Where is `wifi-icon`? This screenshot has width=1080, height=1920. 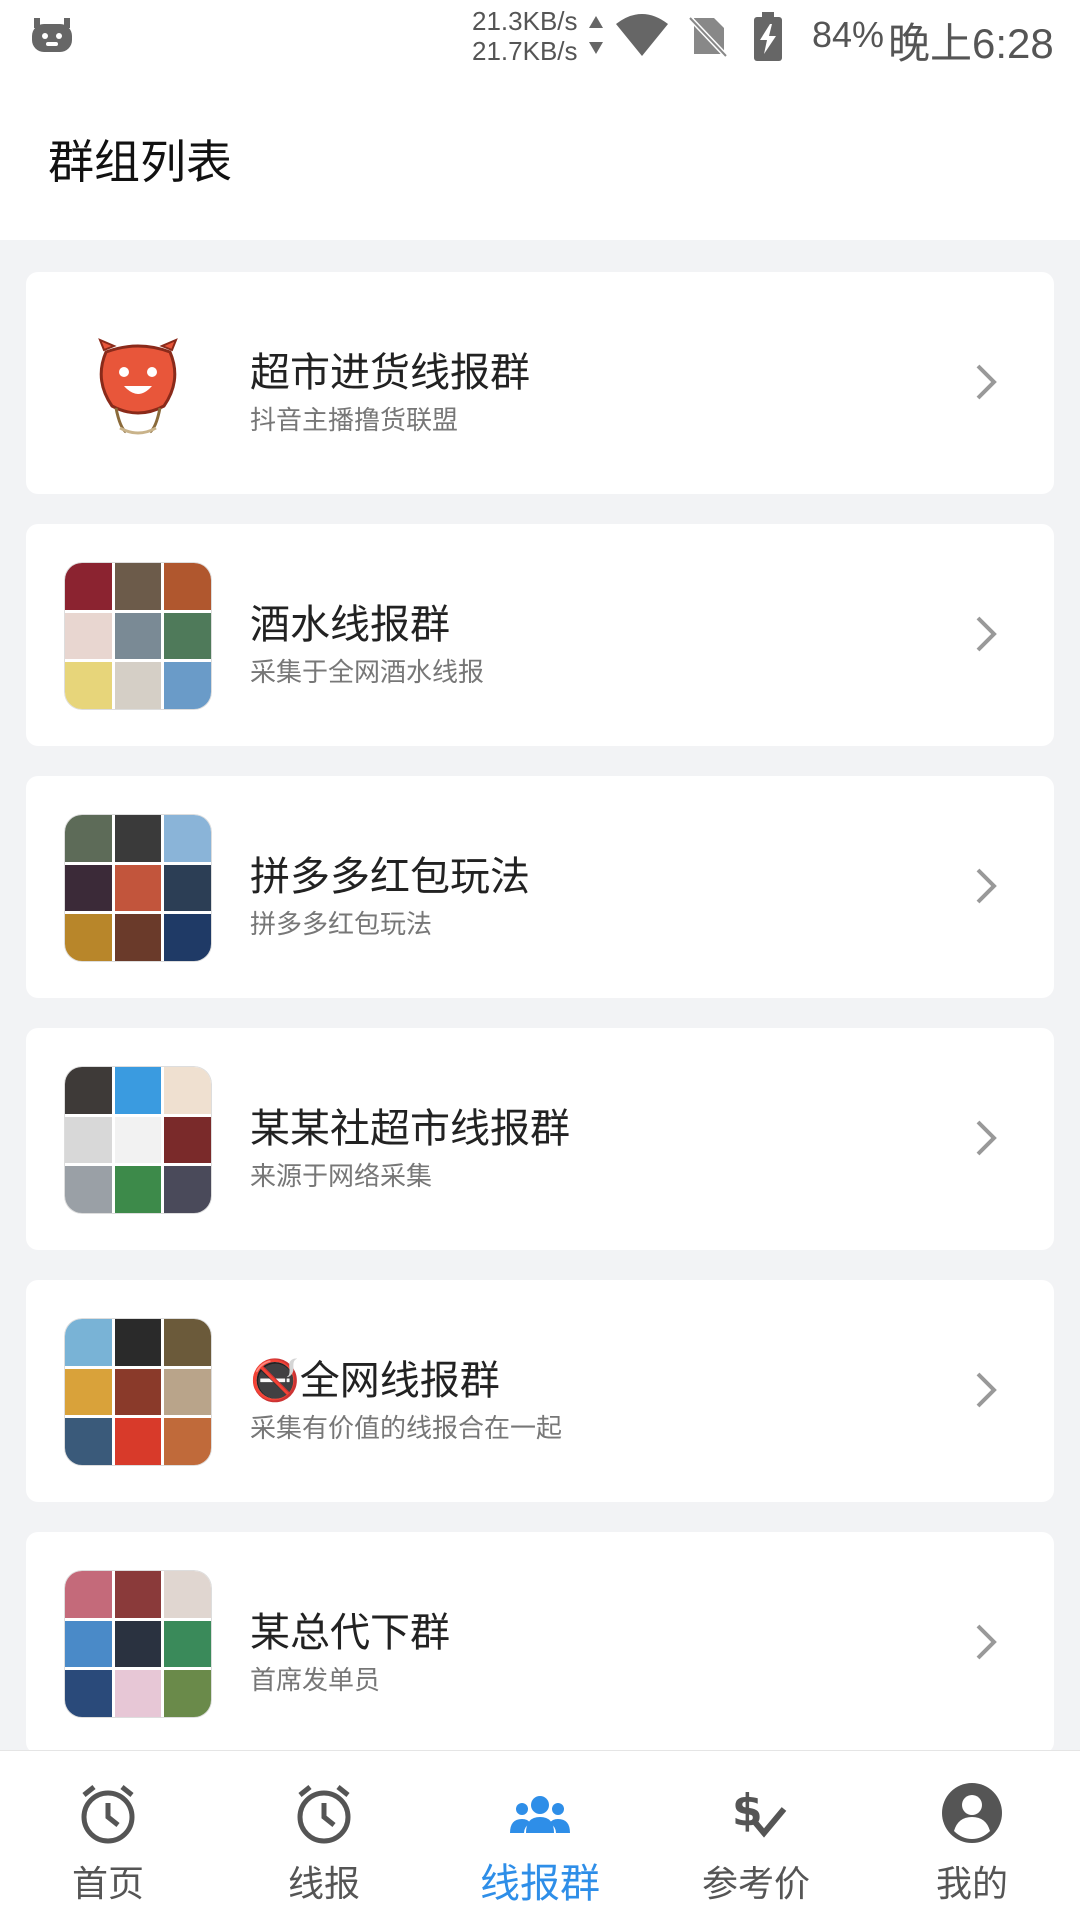 wifi-icon is located at coordinates (642, 35).